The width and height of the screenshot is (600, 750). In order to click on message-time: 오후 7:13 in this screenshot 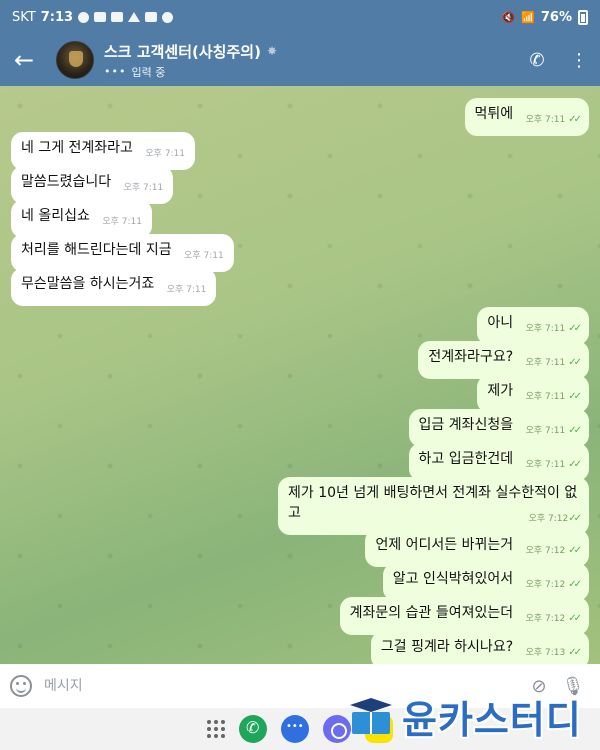, I will do `click(545, 653)`.